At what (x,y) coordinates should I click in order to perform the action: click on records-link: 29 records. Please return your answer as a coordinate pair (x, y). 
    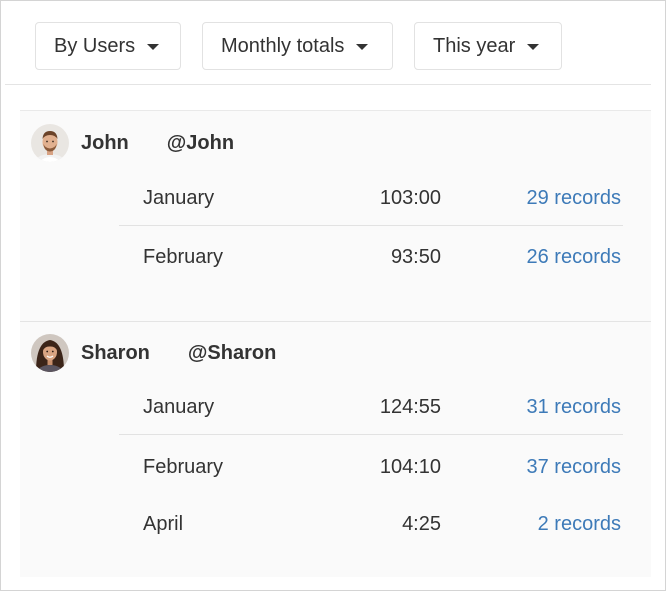
    Looking at the image, I should click on (574, 198).